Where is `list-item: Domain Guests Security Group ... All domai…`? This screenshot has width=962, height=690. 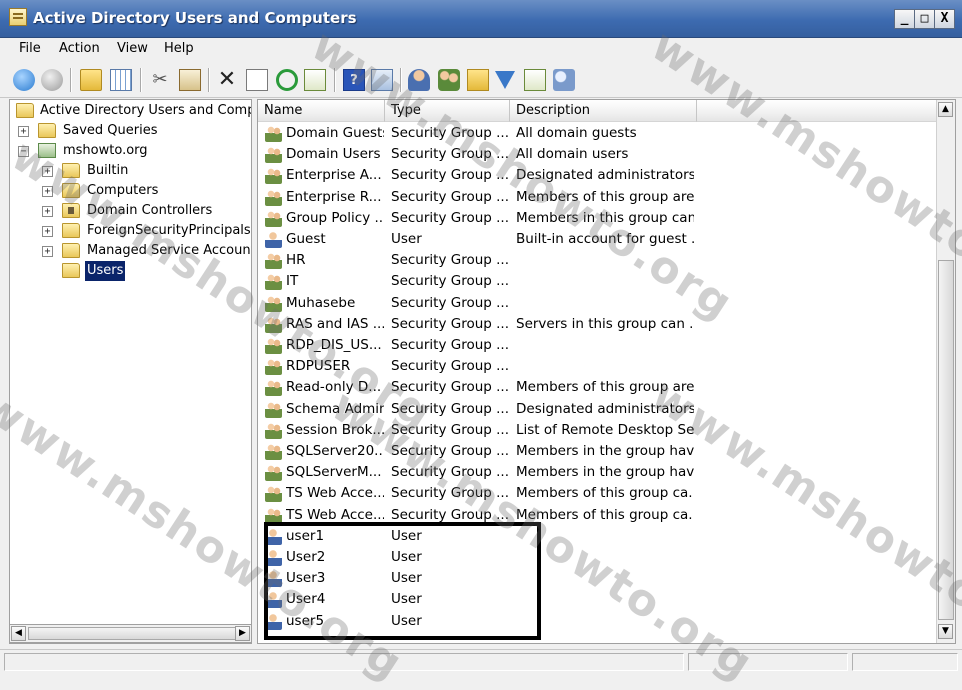
list-item: Domain Guests Security Group ... All domai… is located at coordinates (598, 133).